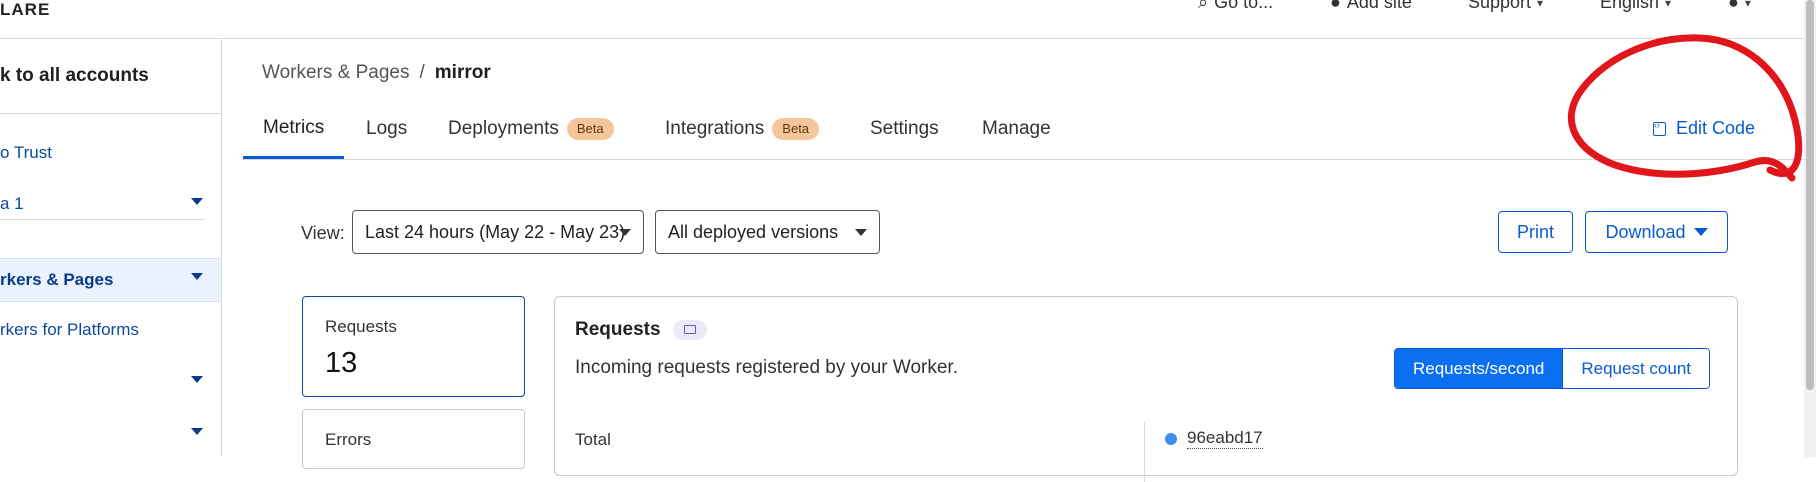 The width and height of the screenshot is (1816, 482). Describe the element at coordinates (25, 10) in the screenshot. I see `logo: LARE` at that location.